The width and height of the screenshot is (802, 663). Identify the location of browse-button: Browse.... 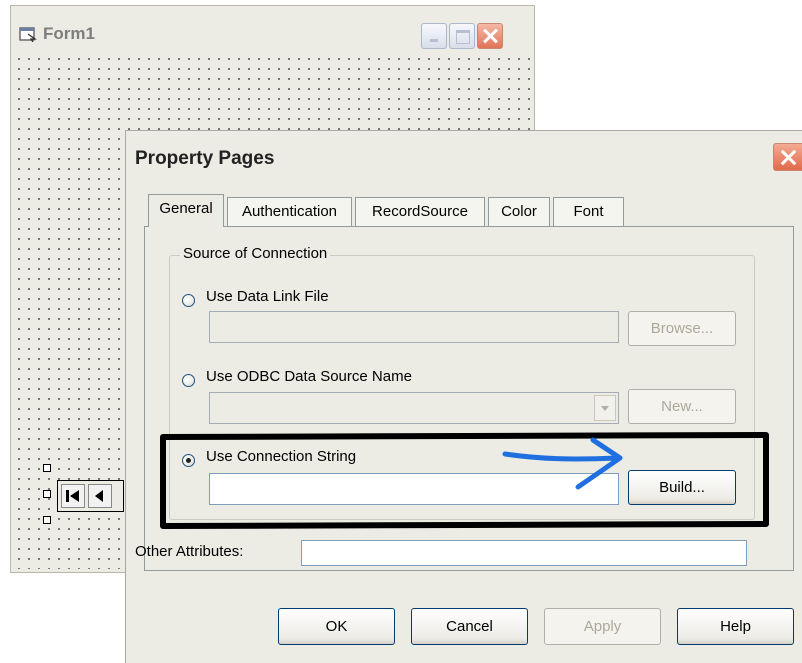
(682, 328).